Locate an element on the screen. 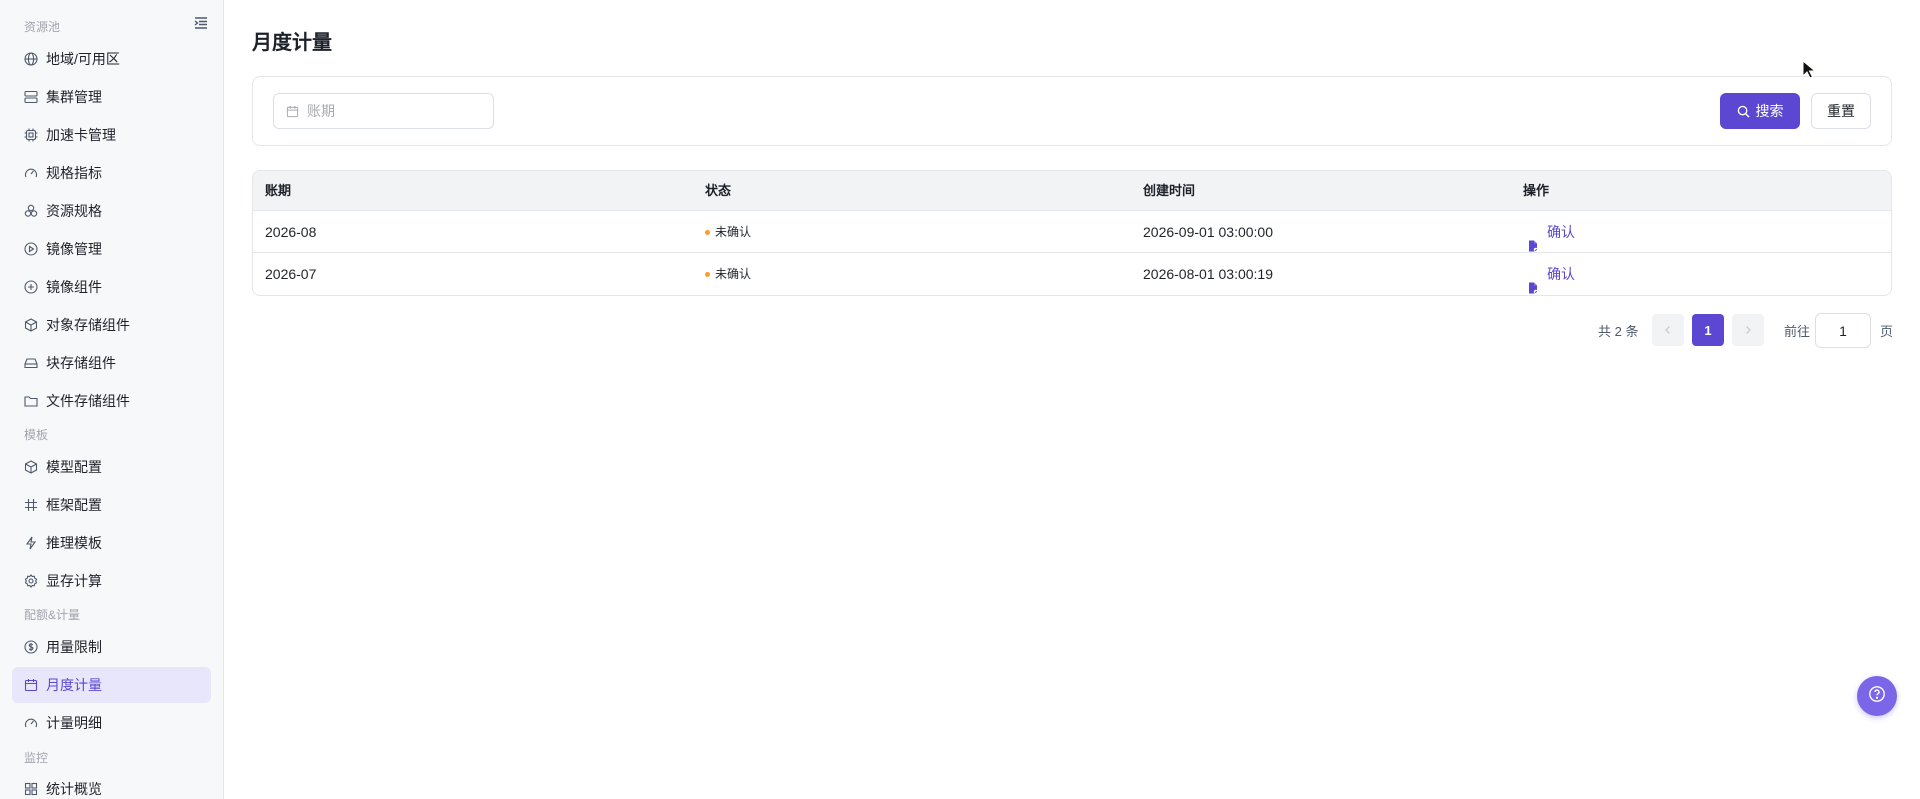  sidebar-item-monthly-metering: 月度计量 is located at coordinates (111, 685).